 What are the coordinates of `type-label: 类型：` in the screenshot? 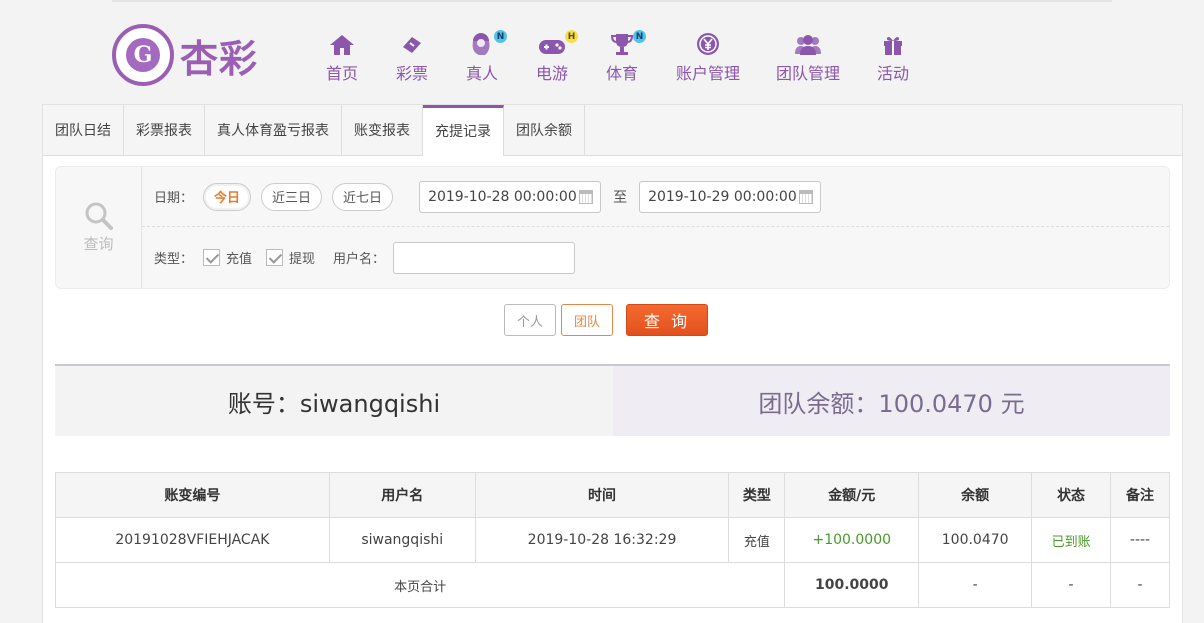 It's located at (174, 259).